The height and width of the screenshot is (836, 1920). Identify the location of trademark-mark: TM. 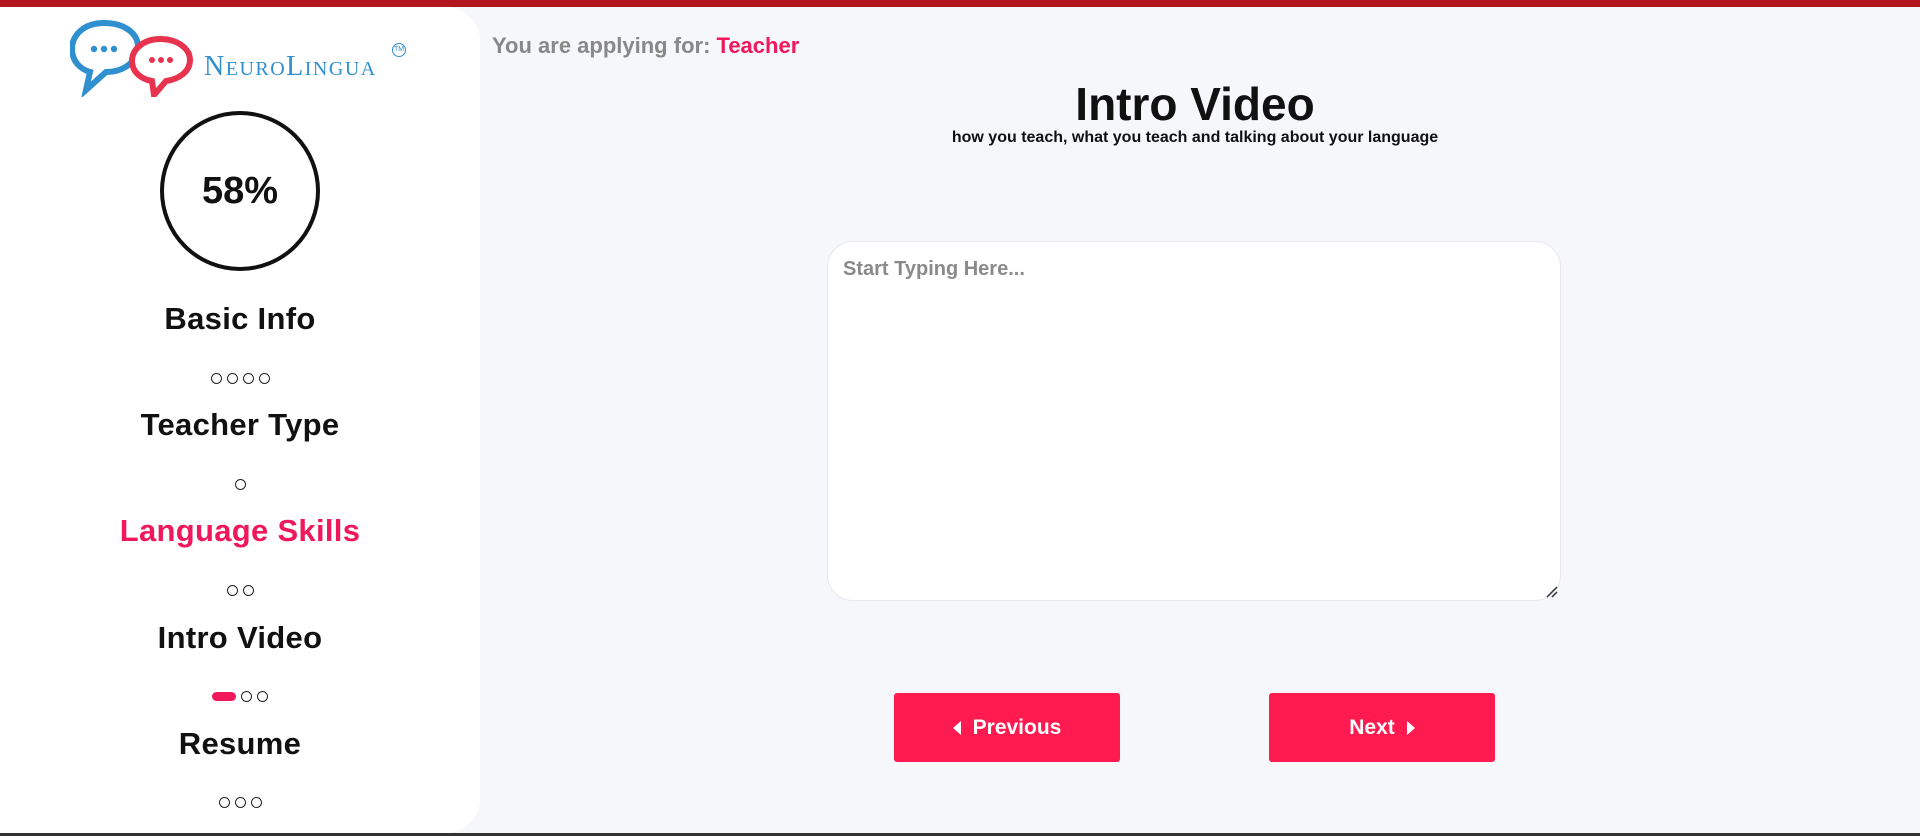
(399, 50).